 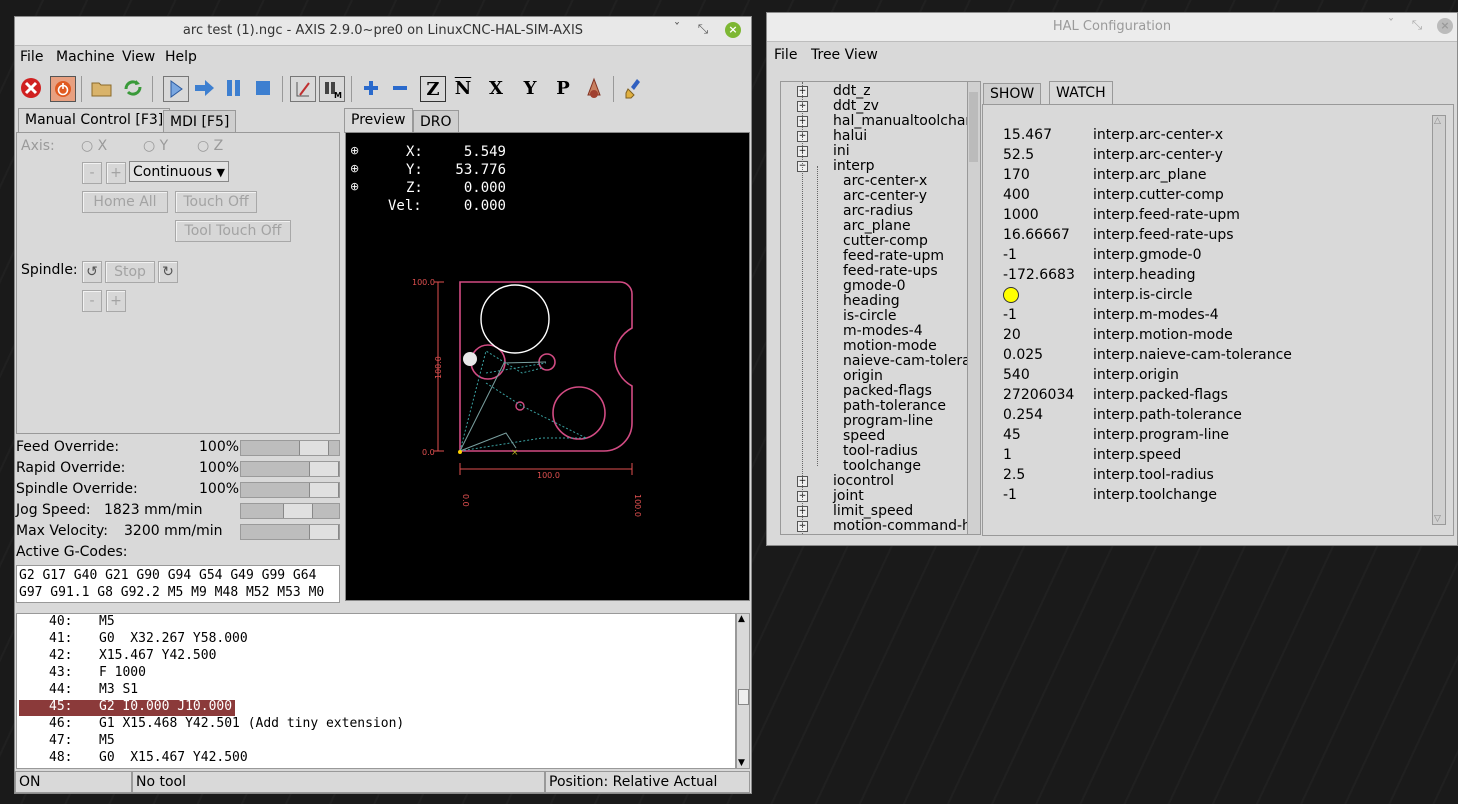 What do you see at coordinates (116, 173) in the screenshot?
I see `jog-plus-button: +` at bounding box center [116, 173].